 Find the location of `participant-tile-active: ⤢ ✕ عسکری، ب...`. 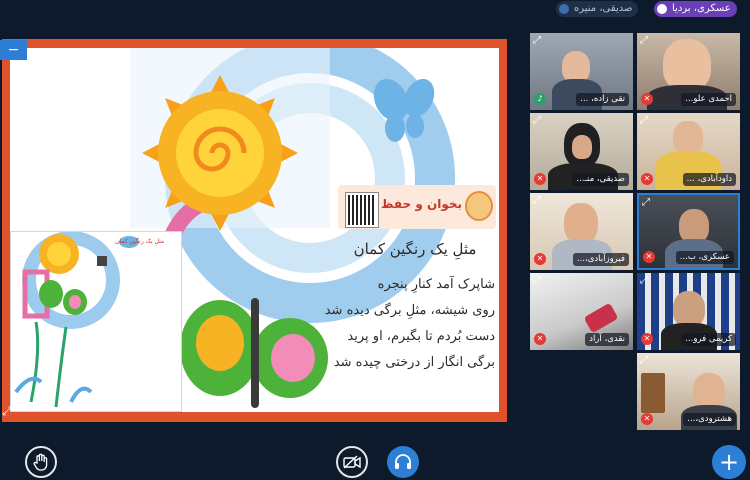

participant-tile-active: ⤢ ✕ عسکری، ب... is located at coordinates (688, 231).